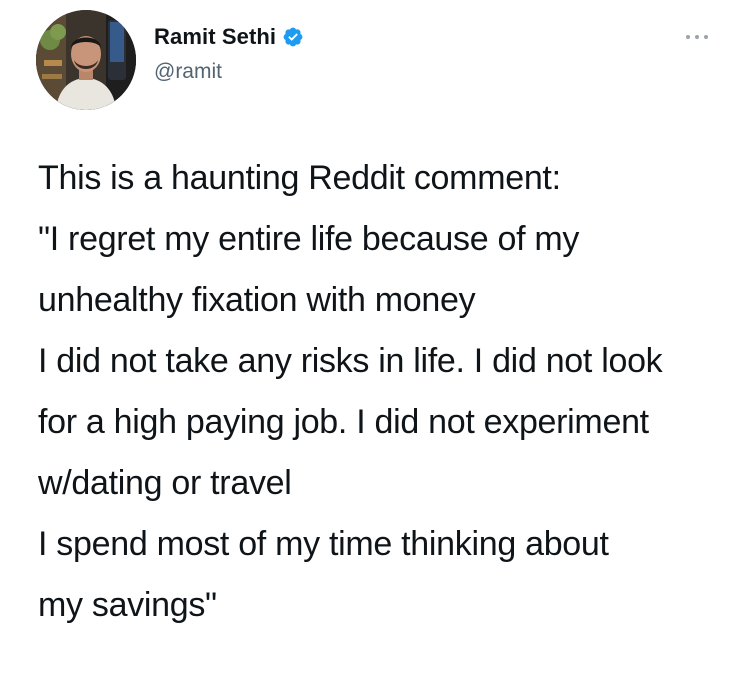 Image resolution: width=750 pixels, height=677 pixels. I want to click on user-handle: @ramit, so click(188, 72).